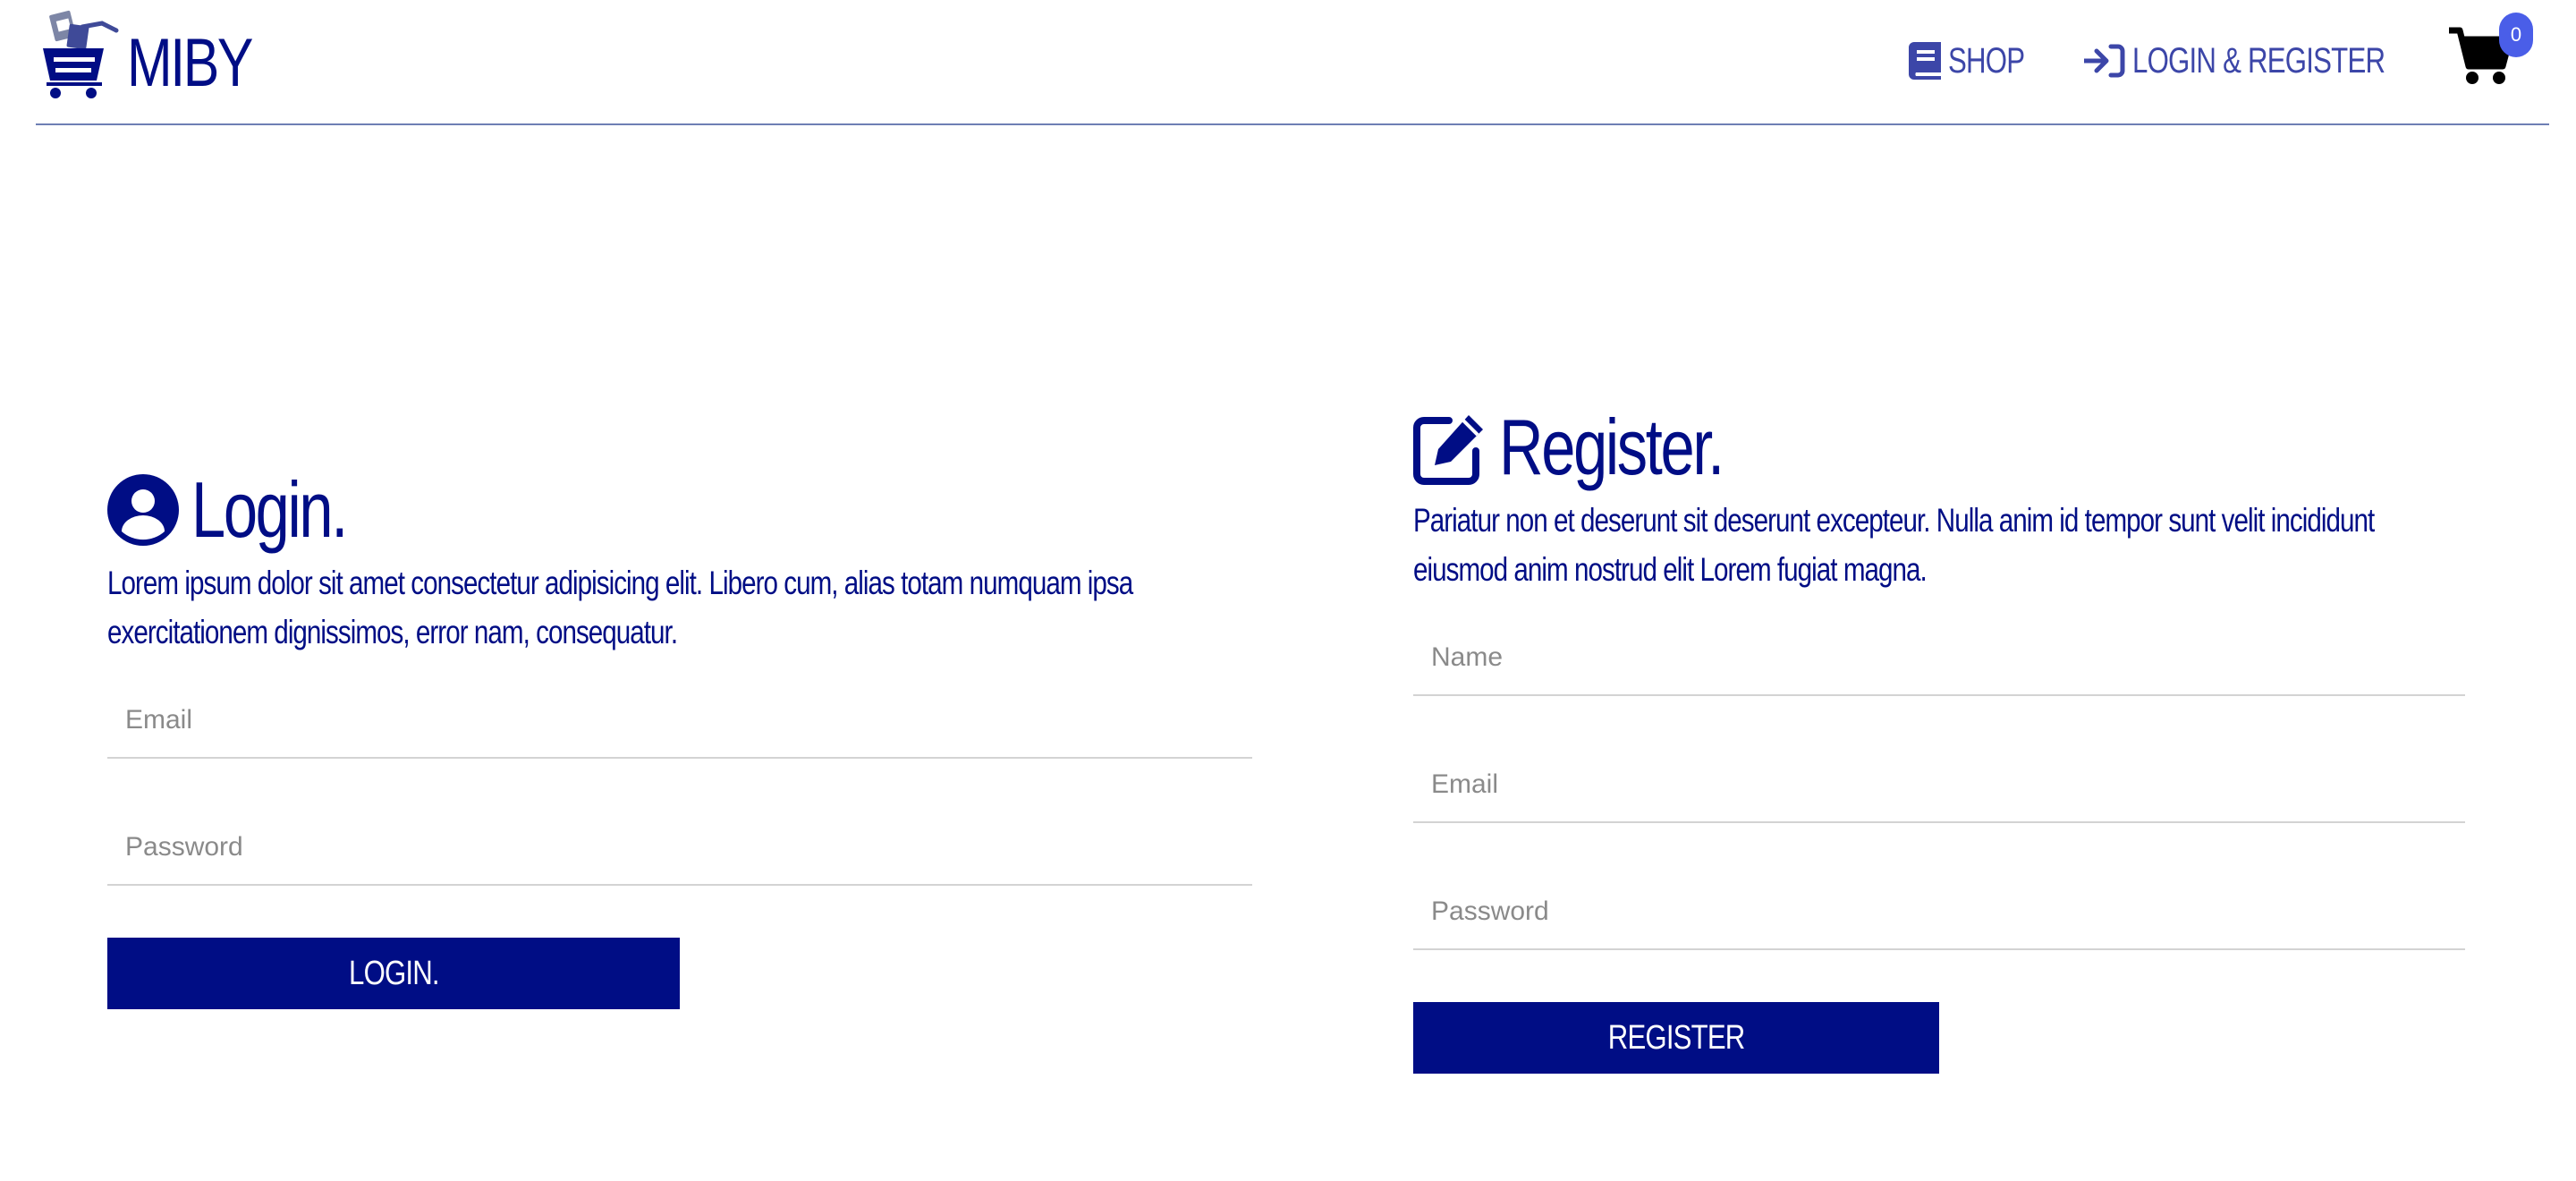 This screenshot has height=1181, width=2576. I want to click on login-form: LOGIN., so click(679, 820).